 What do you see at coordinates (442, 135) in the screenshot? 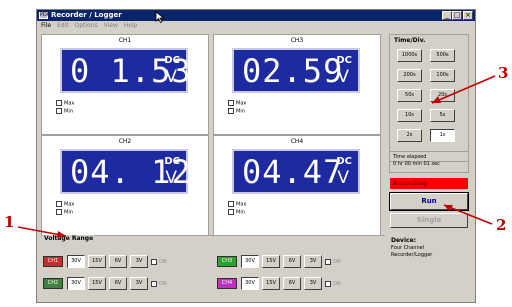
I see `time-1s-button: 1s` at bounding box center [442, 135].